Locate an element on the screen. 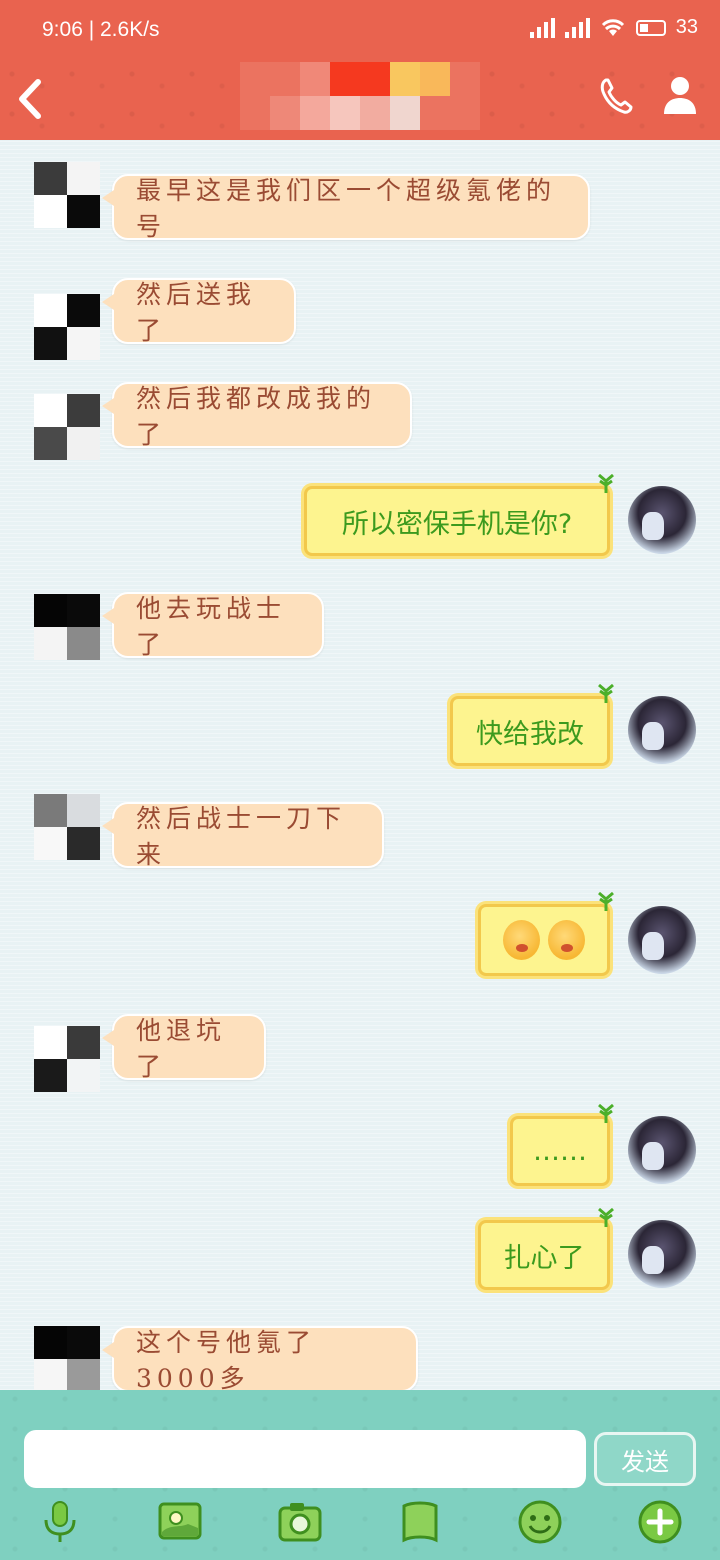 This screenshot has width=720, height=1560. incoming-message-bubble: 最早这是我们区一个超级氪佬的号 is located at coordinates (346, 207).